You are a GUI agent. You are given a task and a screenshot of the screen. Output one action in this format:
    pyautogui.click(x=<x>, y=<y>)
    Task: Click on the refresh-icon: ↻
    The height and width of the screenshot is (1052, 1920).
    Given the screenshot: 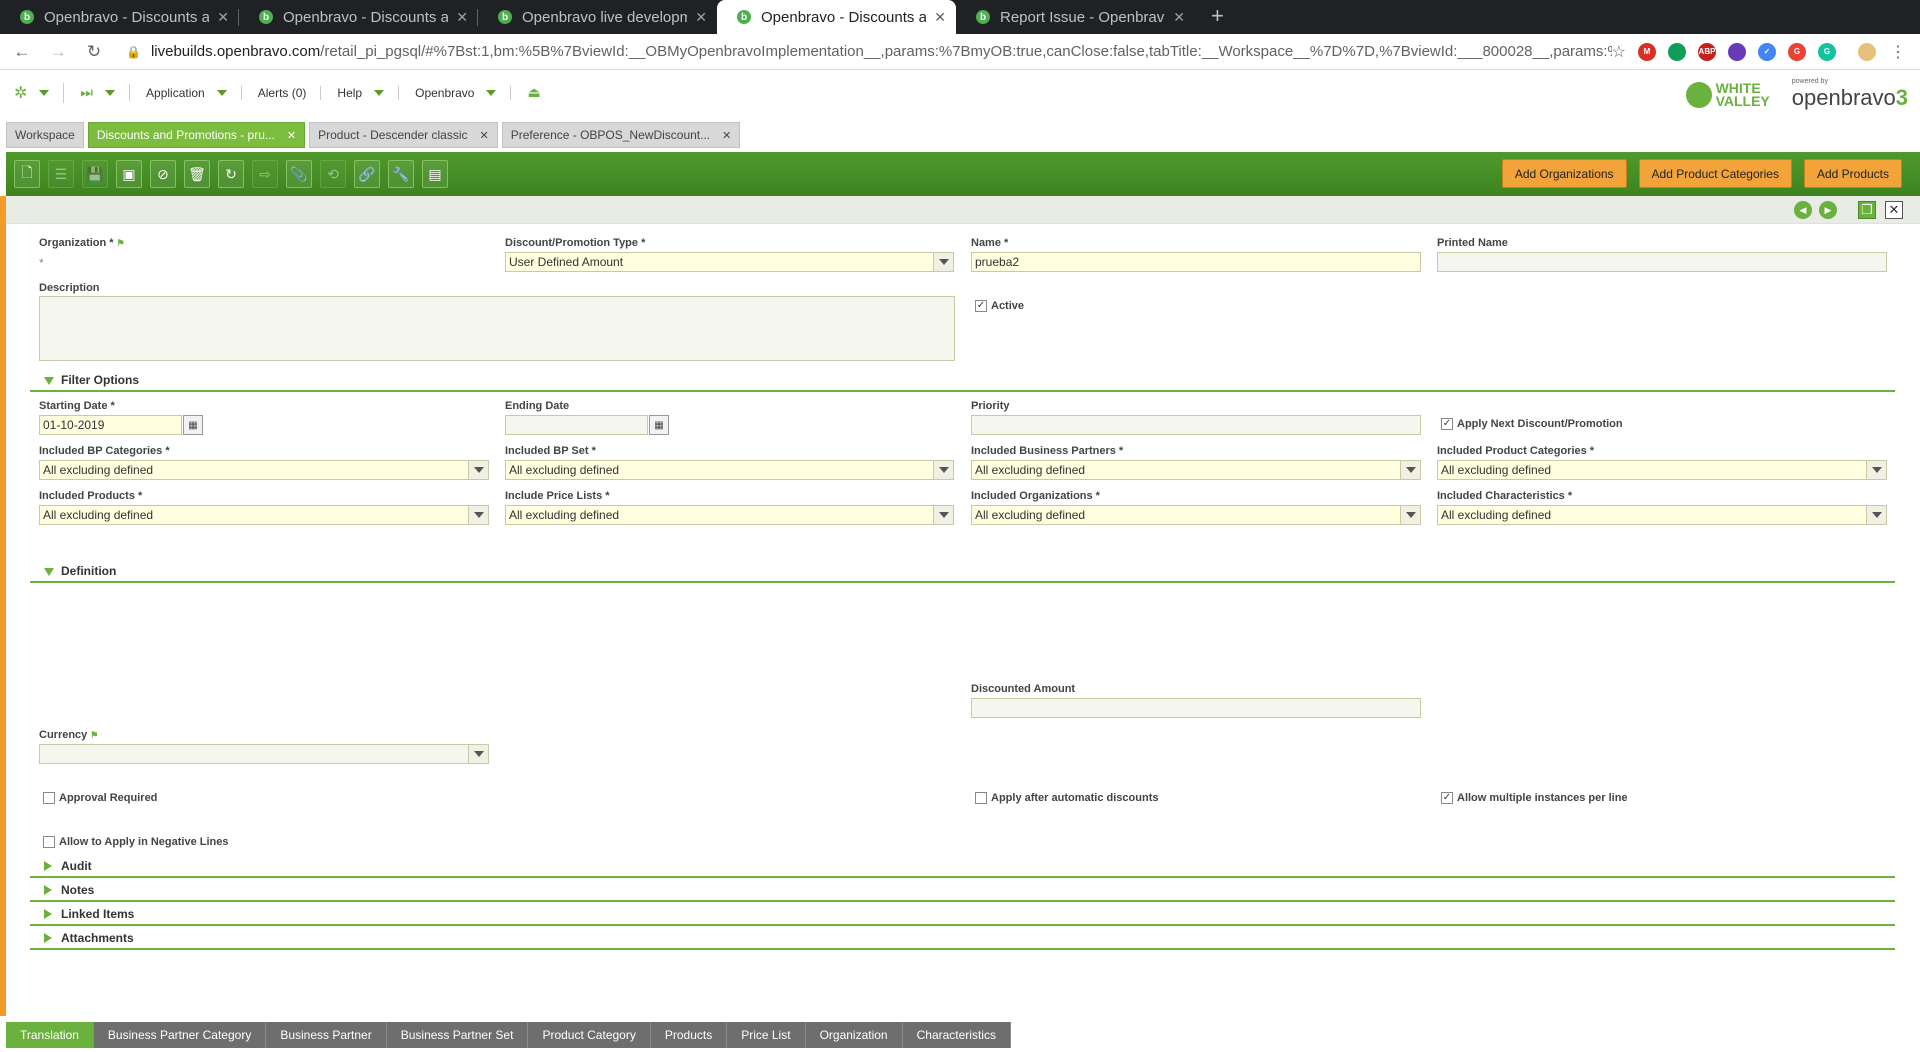 What is the action you would take?
    pyautogui.click(x=231, y=174)
    